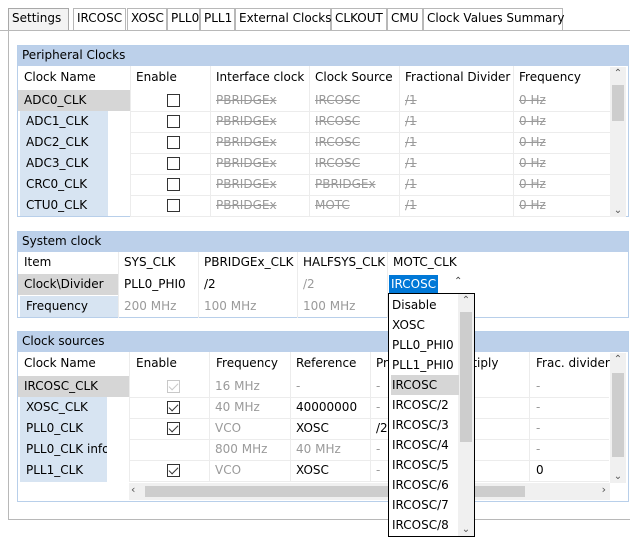 The width and height of the screenshot is (630, 539). What do you see at coordinates (183, 19) in the screenshot?
I see `tab-pll0: PLL0` at bounding box center [183, 19].